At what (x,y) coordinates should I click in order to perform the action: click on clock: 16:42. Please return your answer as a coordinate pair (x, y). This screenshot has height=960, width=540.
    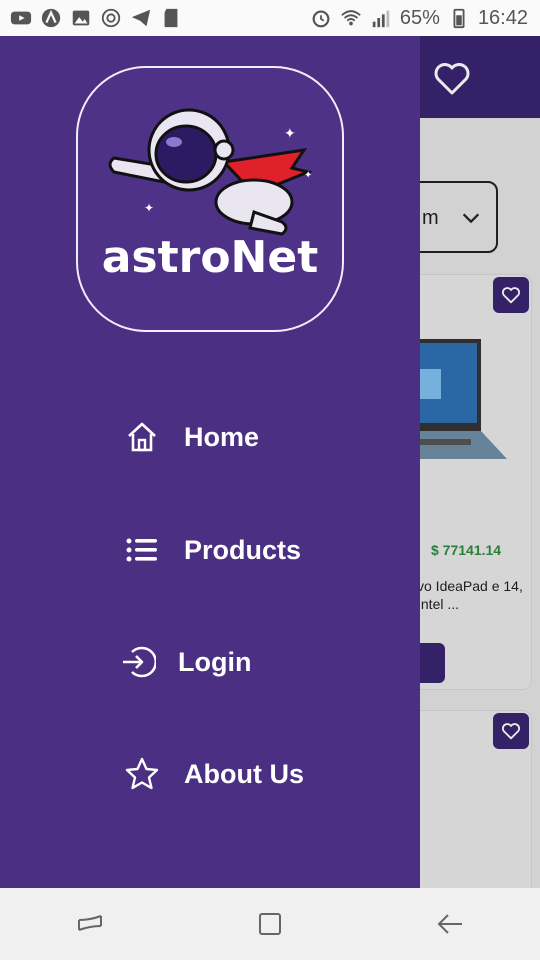
    Looking at the image, I should click on (502, 17).